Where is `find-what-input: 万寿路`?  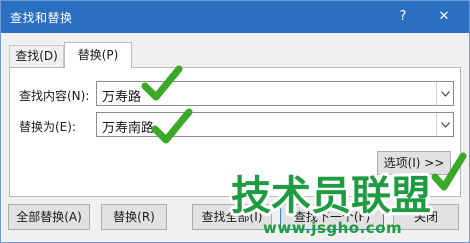 find-what-input: 万寿路 is located at coordinates (275, 93).